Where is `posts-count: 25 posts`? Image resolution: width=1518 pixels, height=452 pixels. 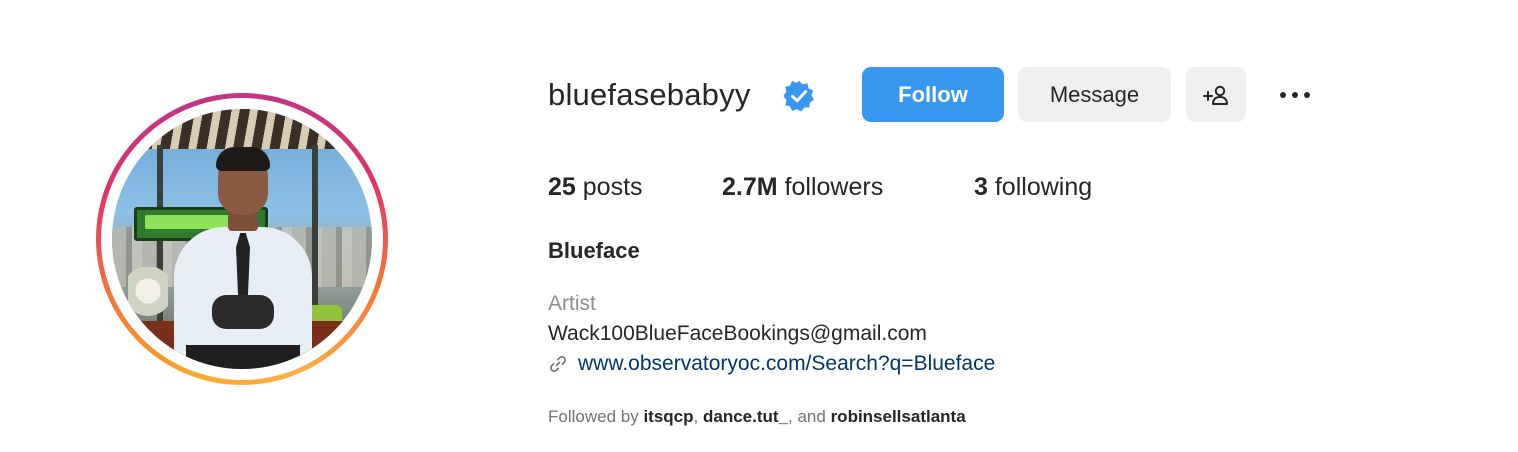 posts-count: 25 posts is located at coordinates (595, 187).